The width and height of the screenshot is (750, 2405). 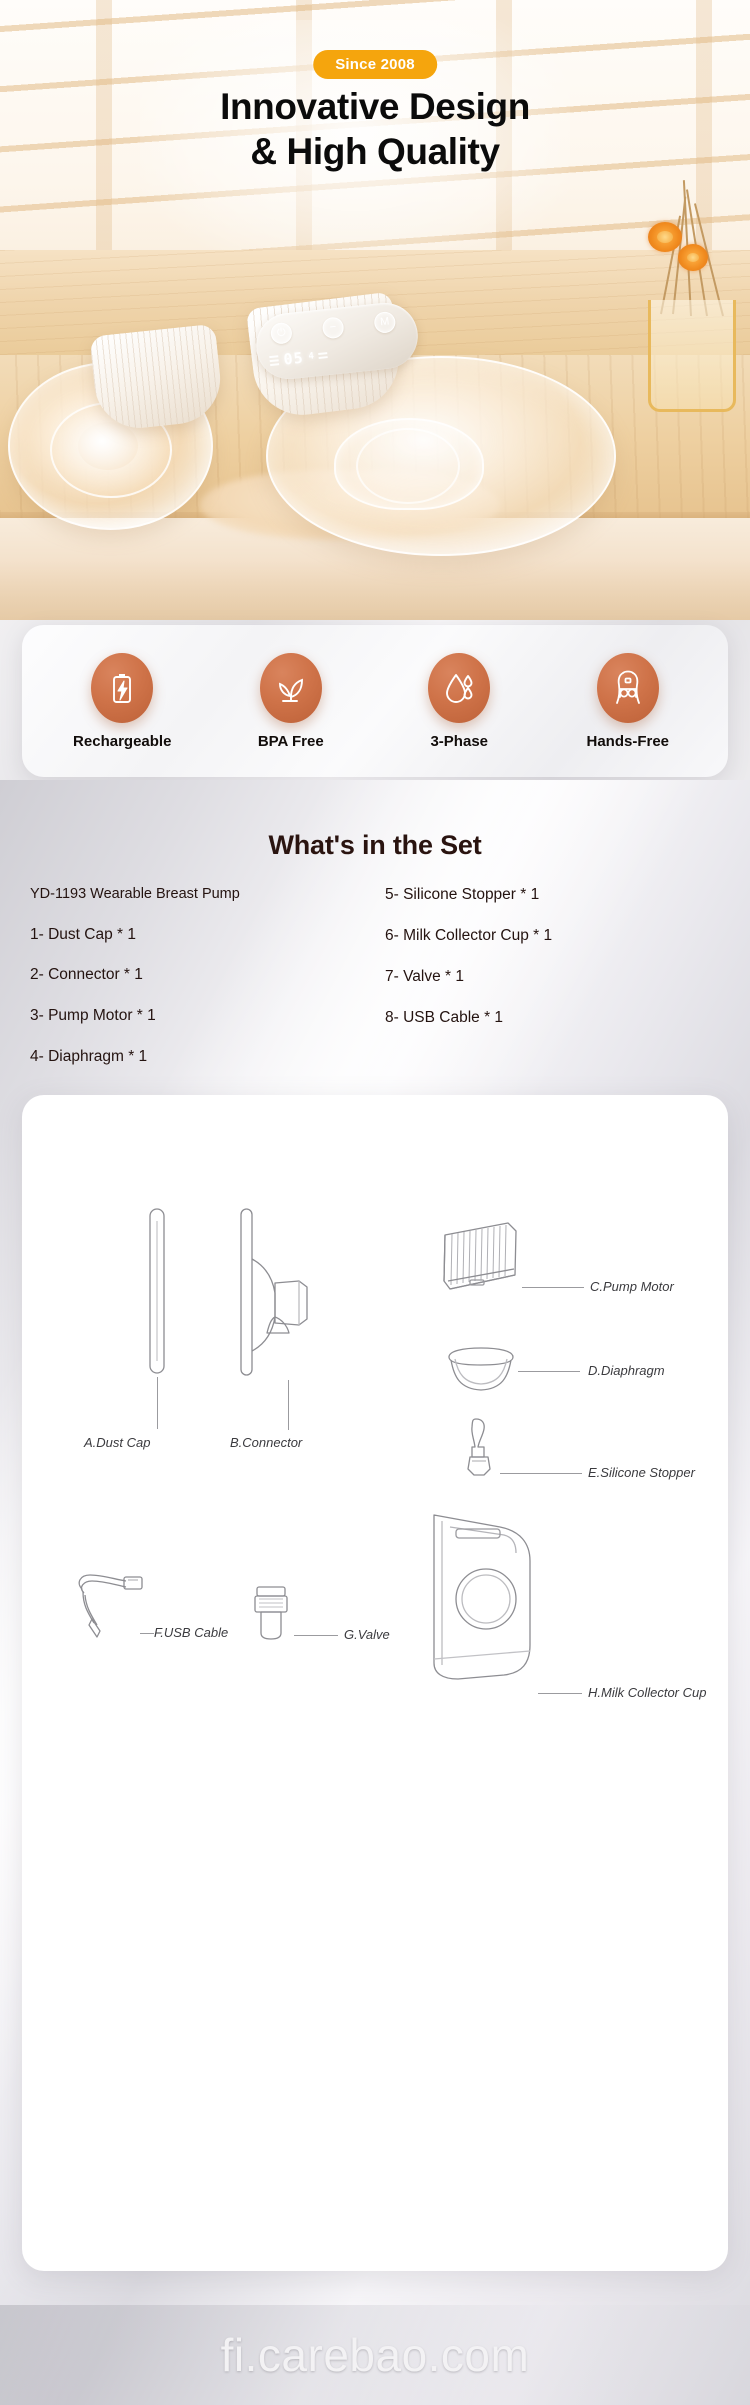 What do you see at coordinates (481, 1371) in the screenshot?
I see `diaphragm-drawing` at bounding box center [481, 1371].